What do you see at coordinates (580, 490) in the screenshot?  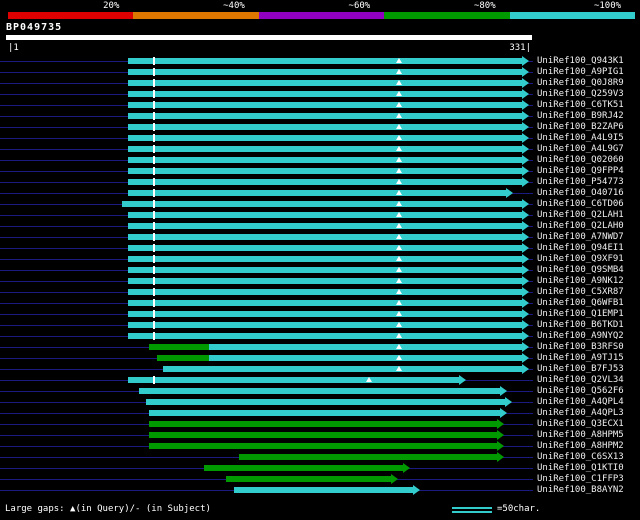 I see `hit-label: UniRef100_B8AYN2` at bounding box center [580, 490].